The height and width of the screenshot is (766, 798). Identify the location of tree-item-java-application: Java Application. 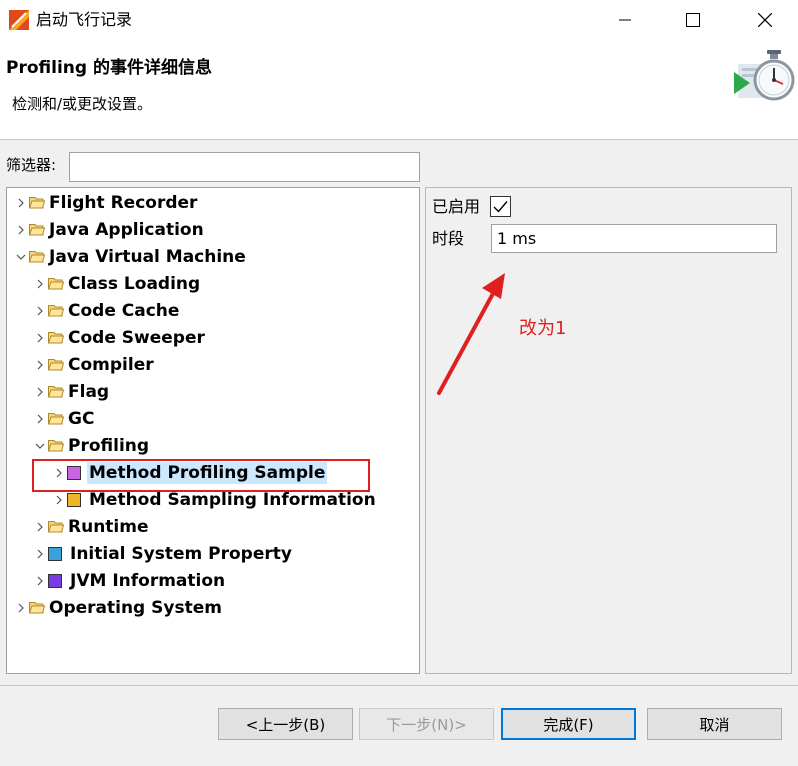
(109, 229).